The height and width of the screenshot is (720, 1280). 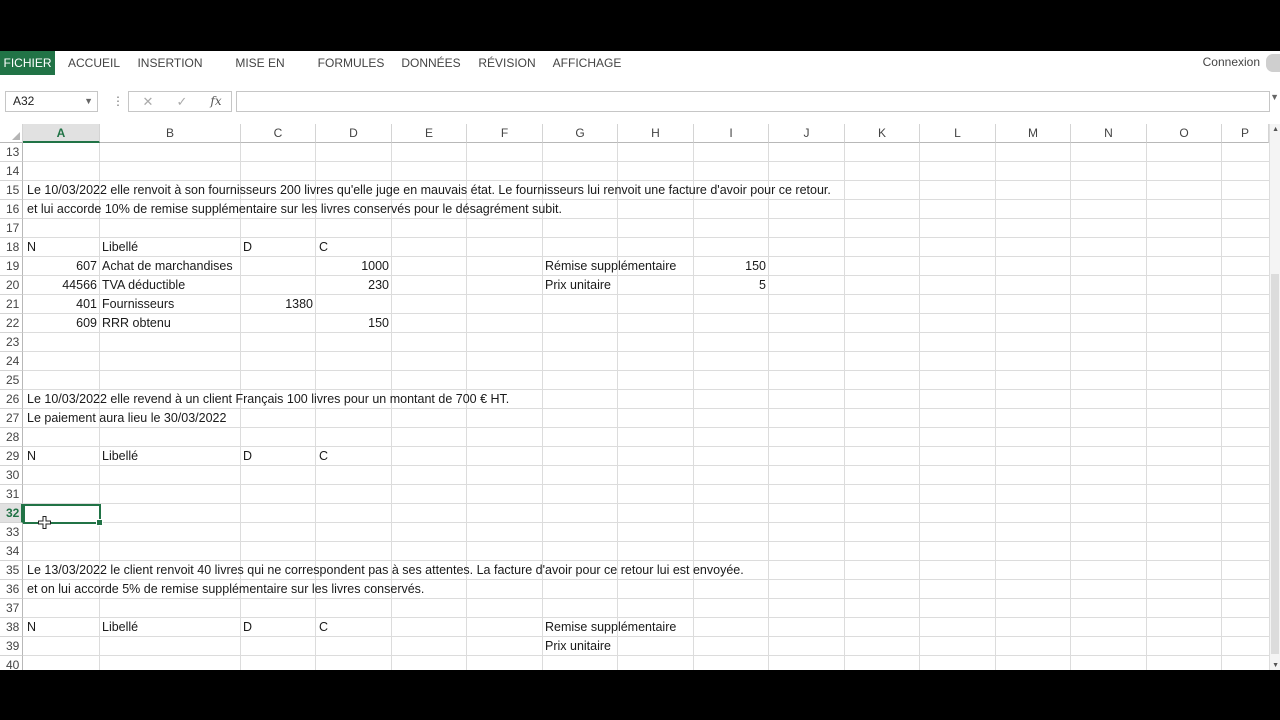 I want to click on cell-b19: Achat de marchandises, so click(x=167, y=266).